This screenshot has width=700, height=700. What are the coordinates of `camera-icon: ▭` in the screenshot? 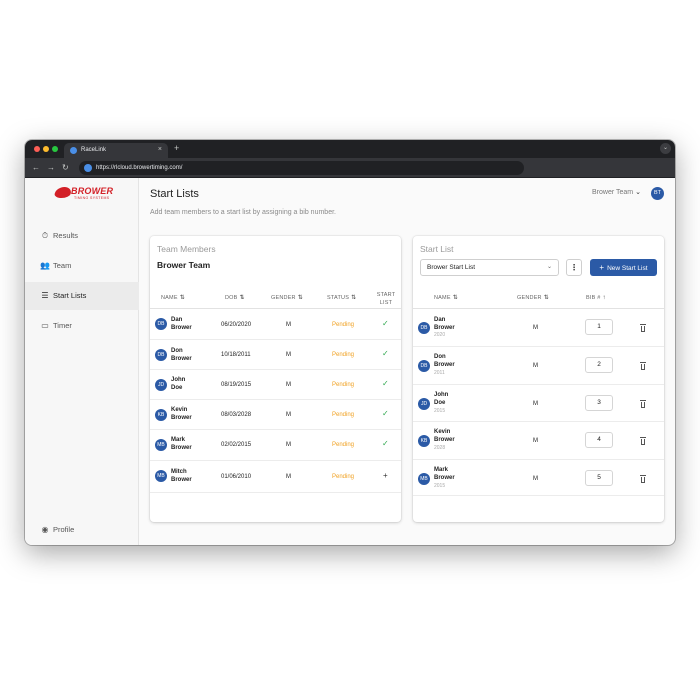 It's located at (45, 325).